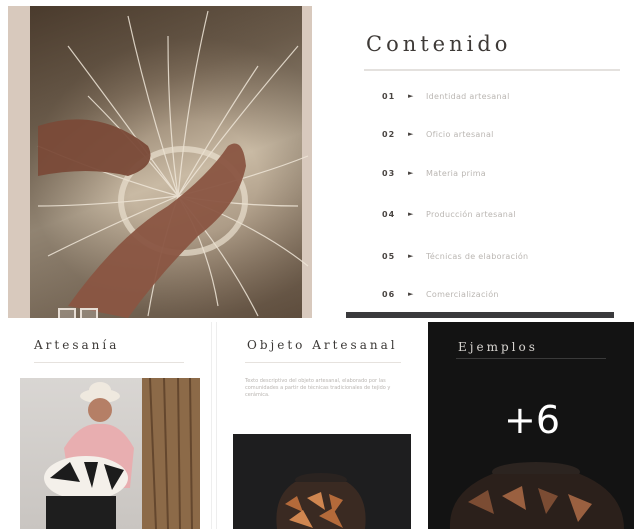 The width and height of the screenshot is (634, 529). What do you see at coordinates (389, 294) in the screenshot?
I see `toc-item-number: 06` at bounding box center [389, 294].